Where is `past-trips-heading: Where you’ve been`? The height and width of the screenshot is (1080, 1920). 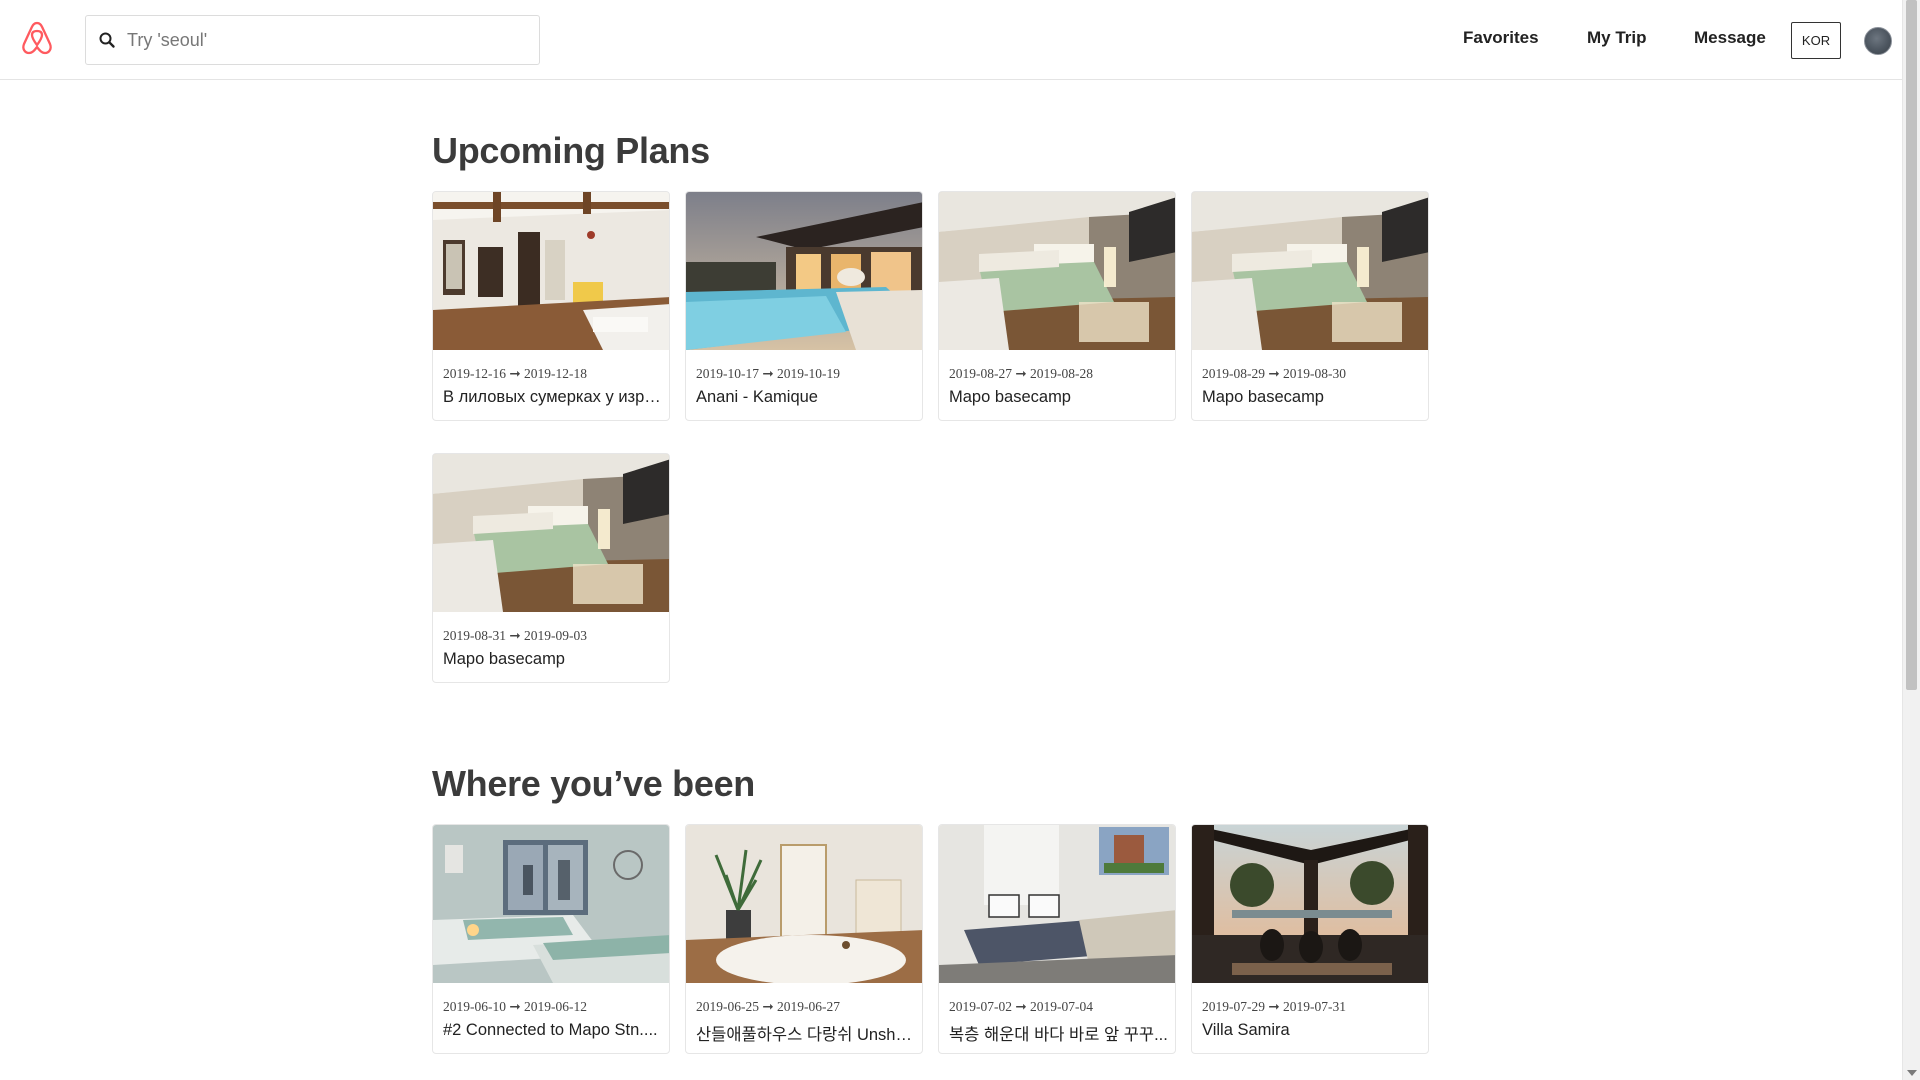 past-trips-heading: Where you’ve been is located at coordinates (593, 783).